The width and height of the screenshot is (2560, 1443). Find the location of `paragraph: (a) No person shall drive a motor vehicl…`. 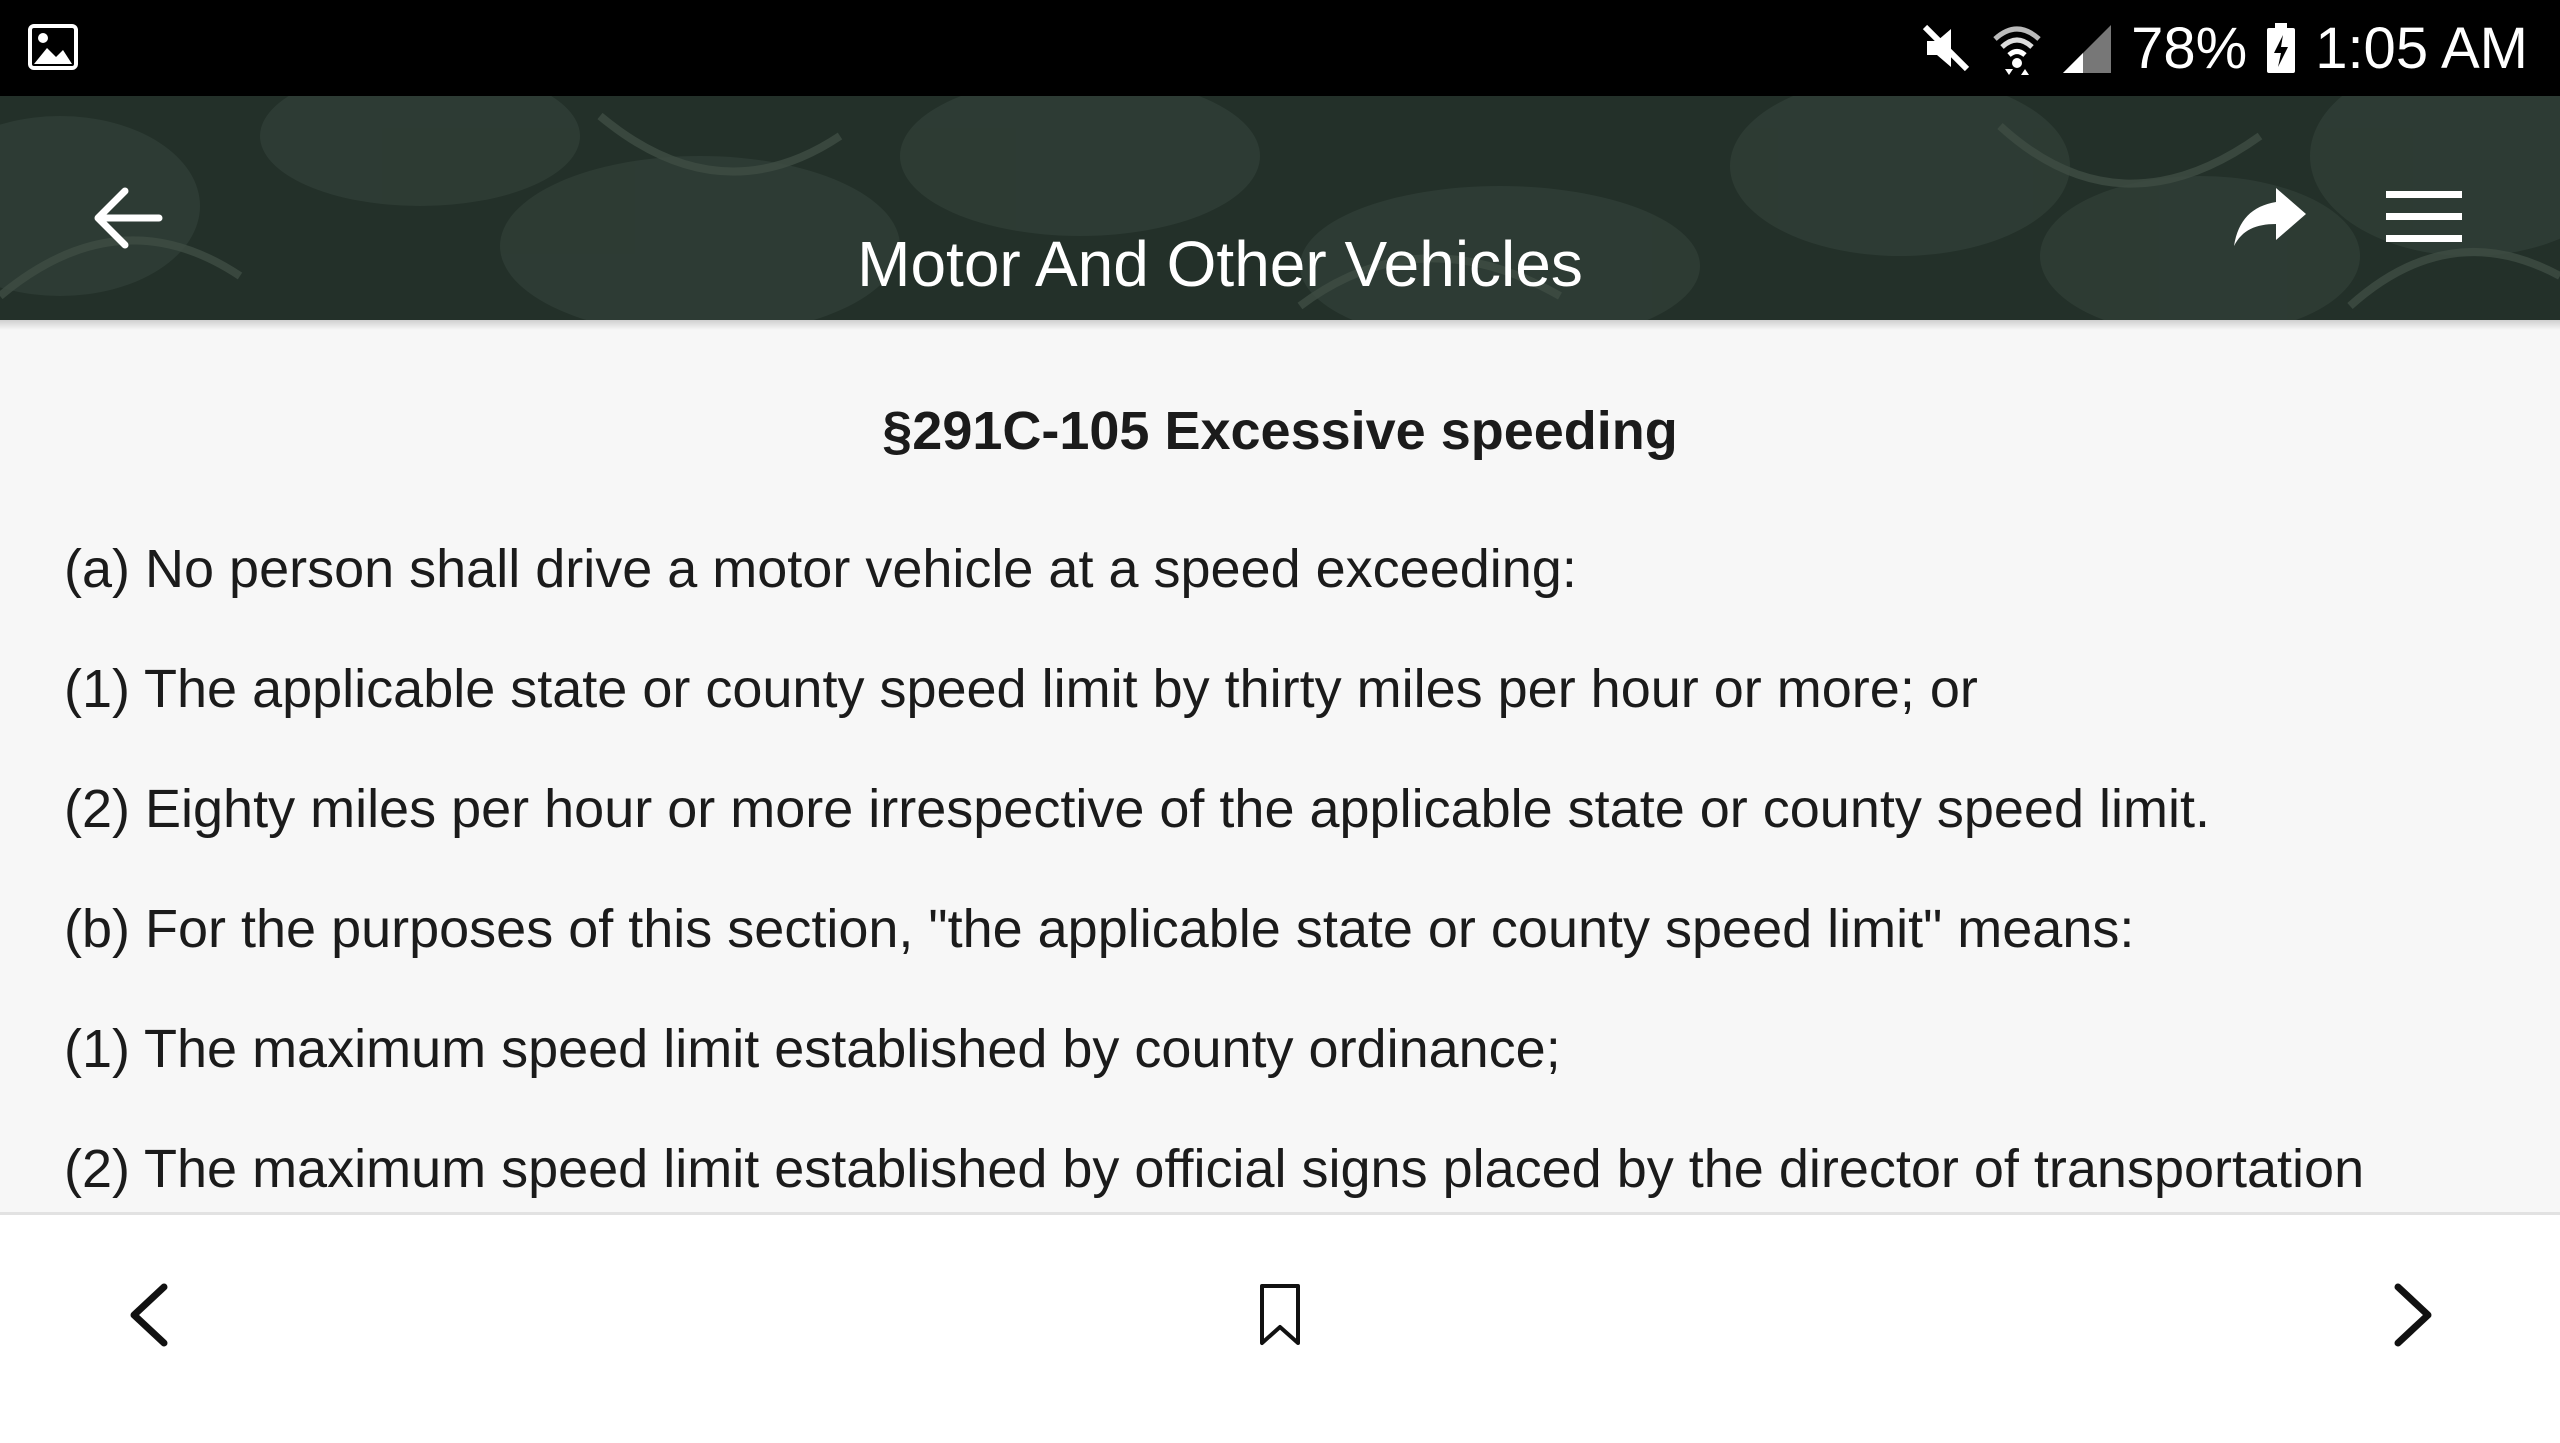

paragraph: (a) No person shall drive a motor vehicl… is located at coordinates (820, 569).